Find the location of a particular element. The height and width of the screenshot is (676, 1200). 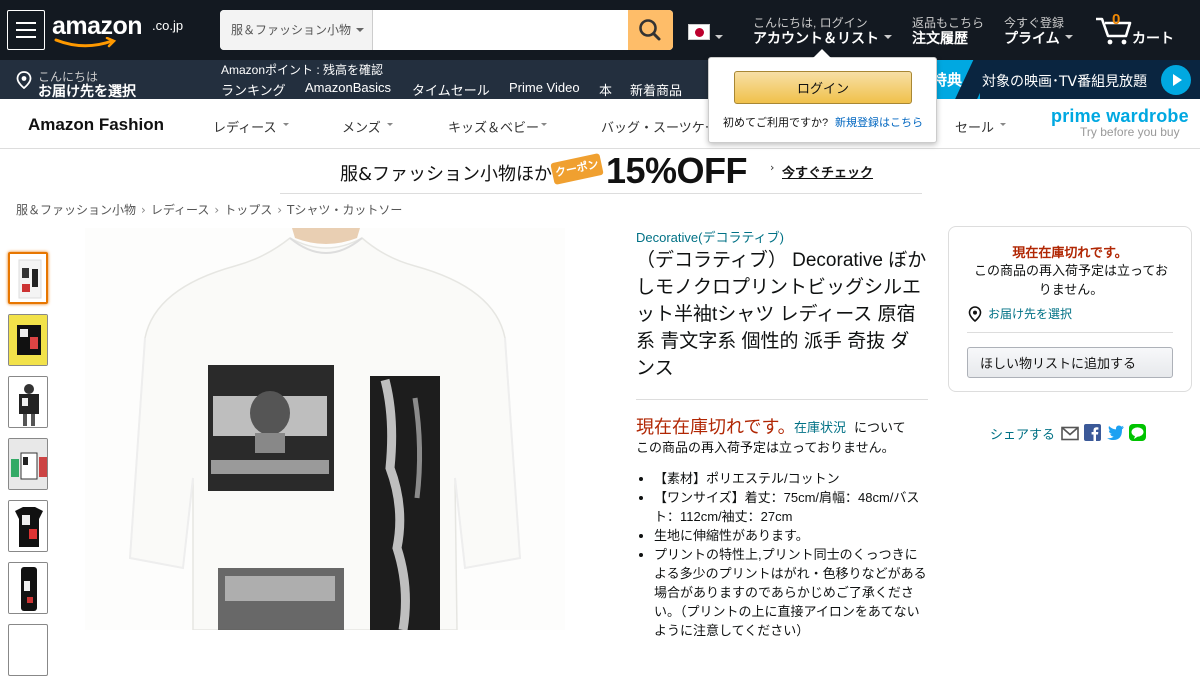

japan-flag-icon is located at coordinates (699, 32).